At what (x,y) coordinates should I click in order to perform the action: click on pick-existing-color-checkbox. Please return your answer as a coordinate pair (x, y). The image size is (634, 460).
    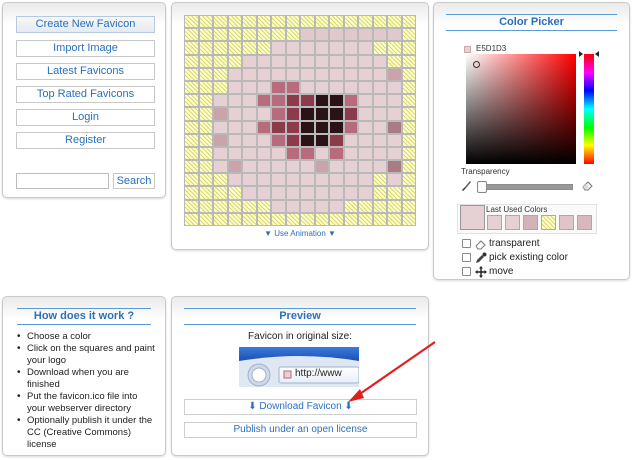
    Looking at the image, I should click on (466, 257).